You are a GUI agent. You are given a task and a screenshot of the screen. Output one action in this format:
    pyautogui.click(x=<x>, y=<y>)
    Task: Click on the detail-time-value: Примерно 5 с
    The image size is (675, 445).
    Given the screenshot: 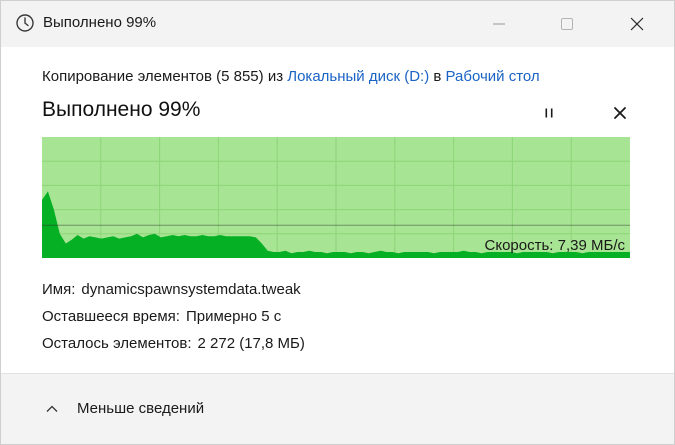 What is the action you would take?
    pyautogui.click(x=233, y=316)
    